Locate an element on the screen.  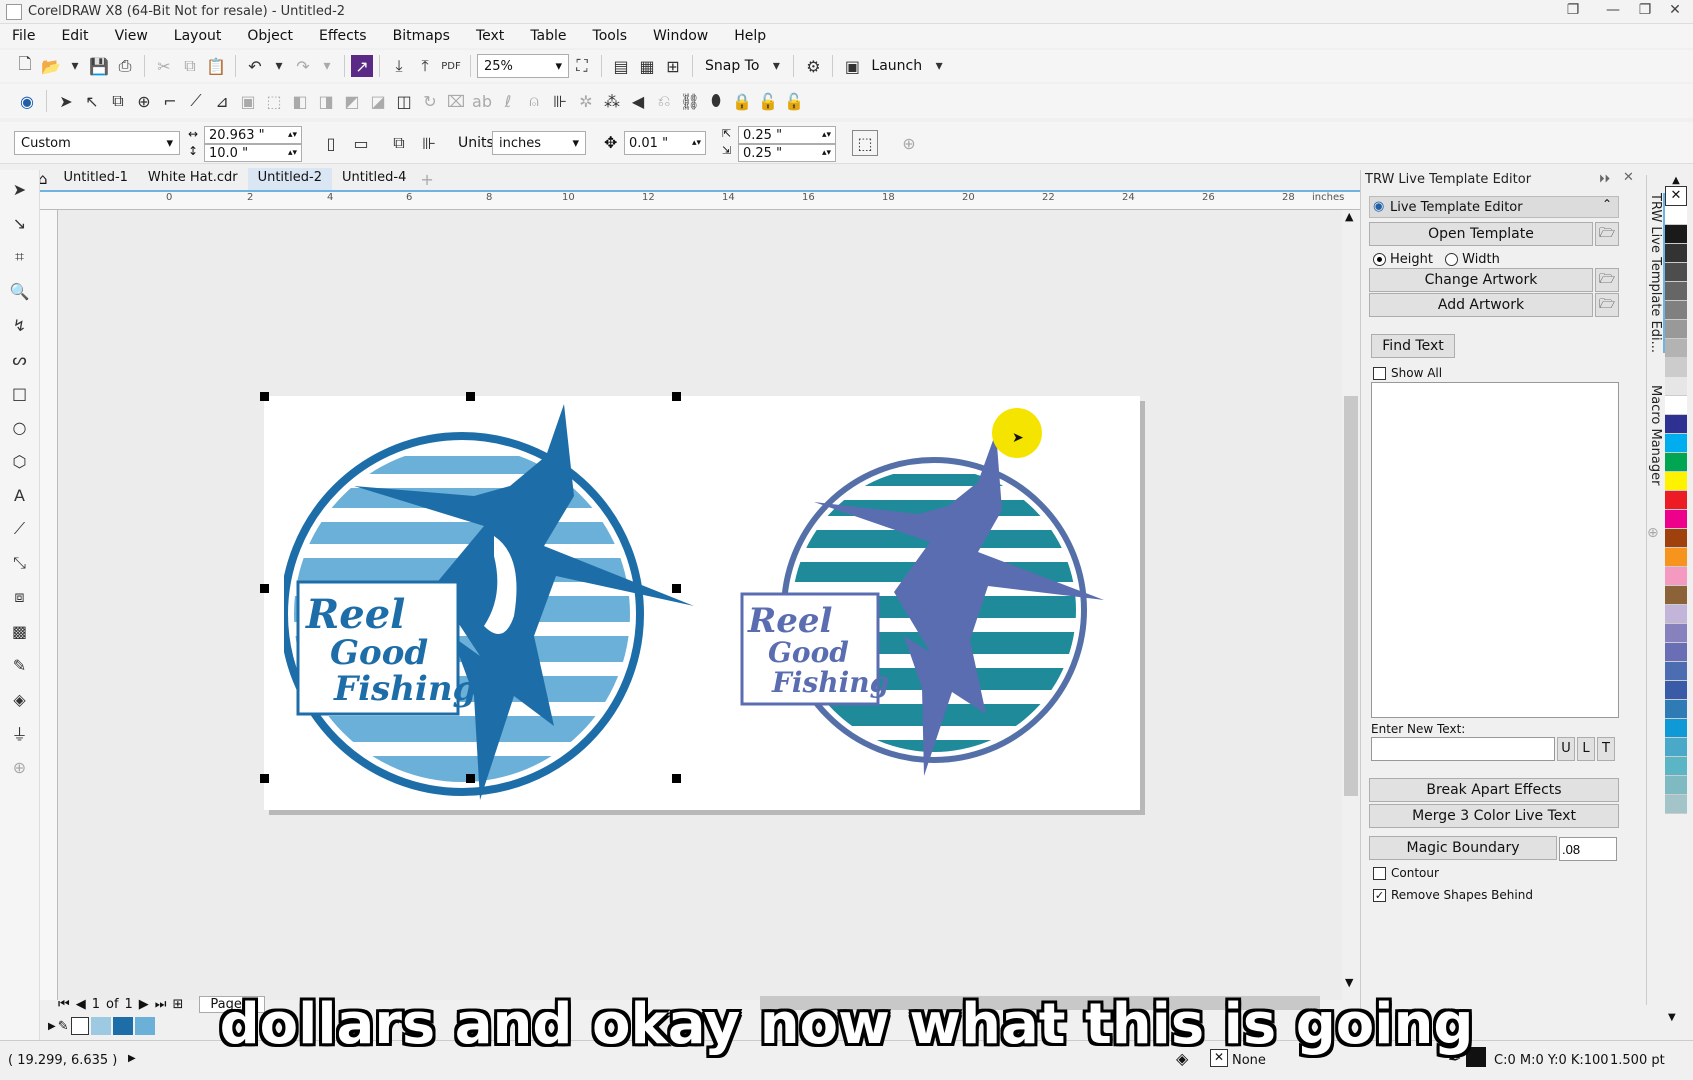
add-tab-icon: + is located at coordinates (426, 179).